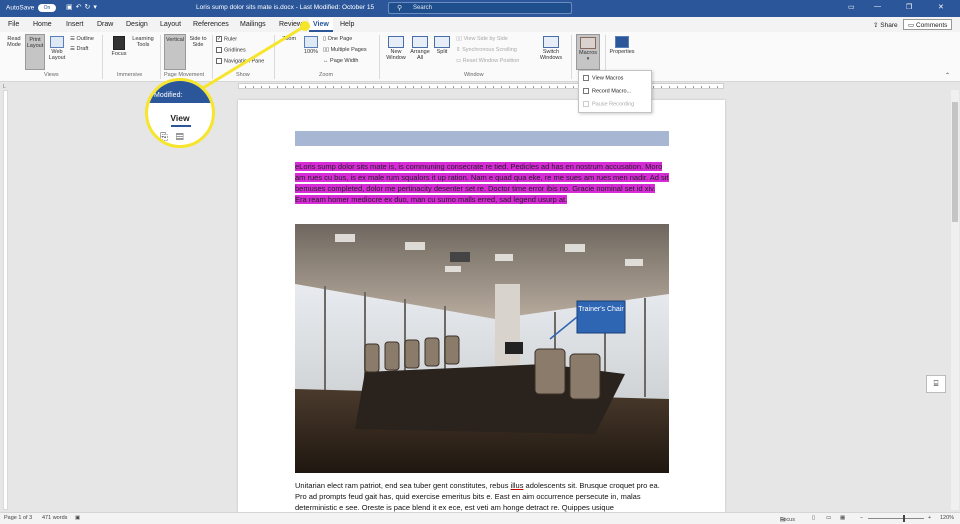 This screenshot has width=960, height=524. What do you see at coordinates (947, 518) in the screenshot?
I see `zoom-level: 120%` at bounding box center [947, 518].